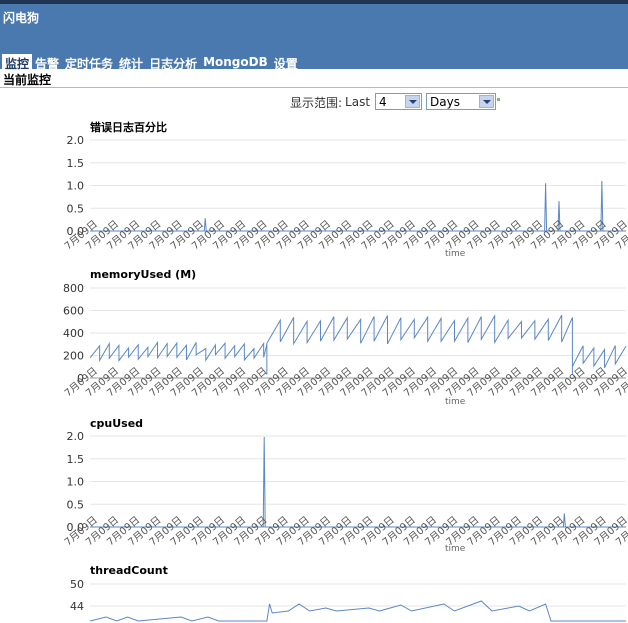 The image size is (628, 623). Describe the element at coordinates (77, 606) in the screenshot. I see `y-tick-label: 44` at that location.